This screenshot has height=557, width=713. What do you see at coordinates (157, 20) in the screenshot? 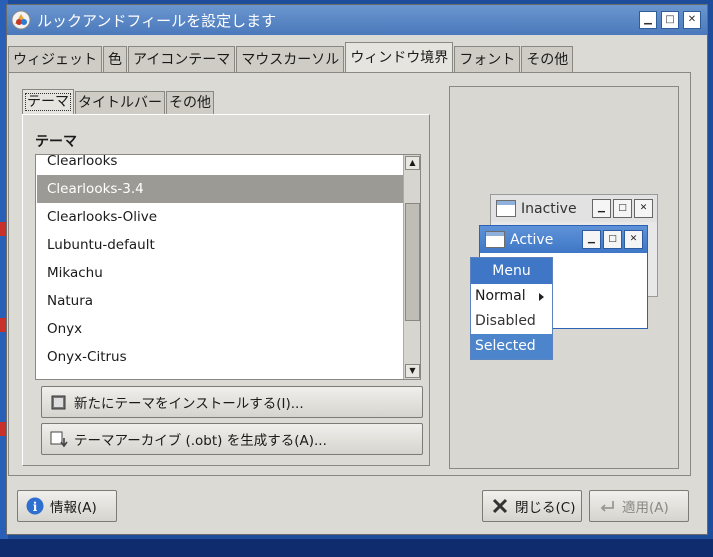
I see `window-title: ルックアンドフィールを設定します` at bounding box center [157, 20].